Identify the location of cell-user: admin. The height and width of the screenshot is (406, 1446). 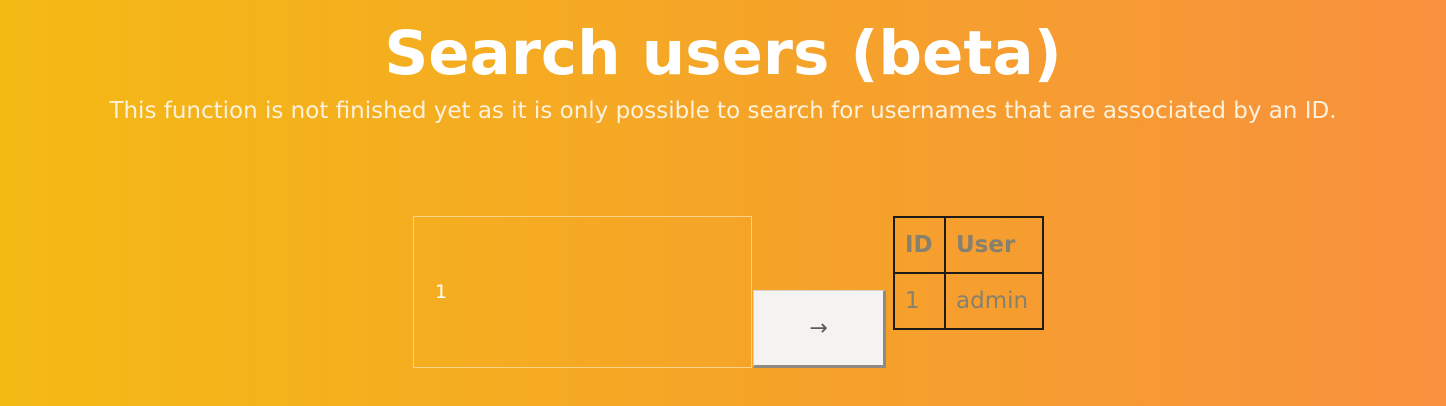
(994, 301).